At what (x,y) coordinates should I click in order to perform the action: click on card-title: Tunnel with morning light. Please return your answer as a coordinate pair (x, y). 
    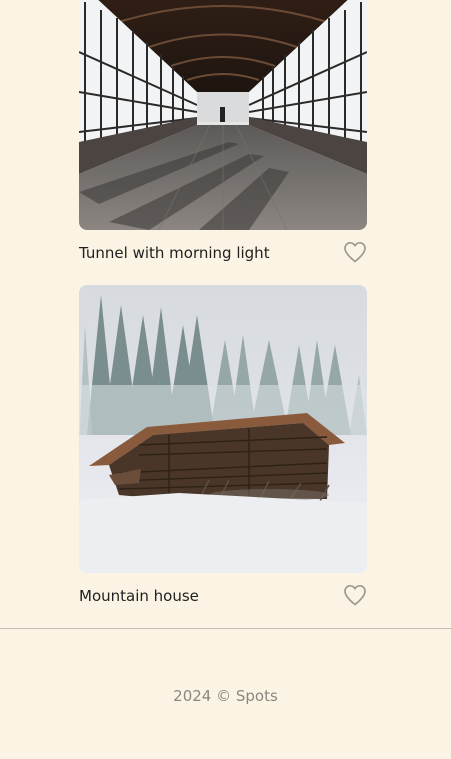
    Looking at the image, I should click on (174, 253).